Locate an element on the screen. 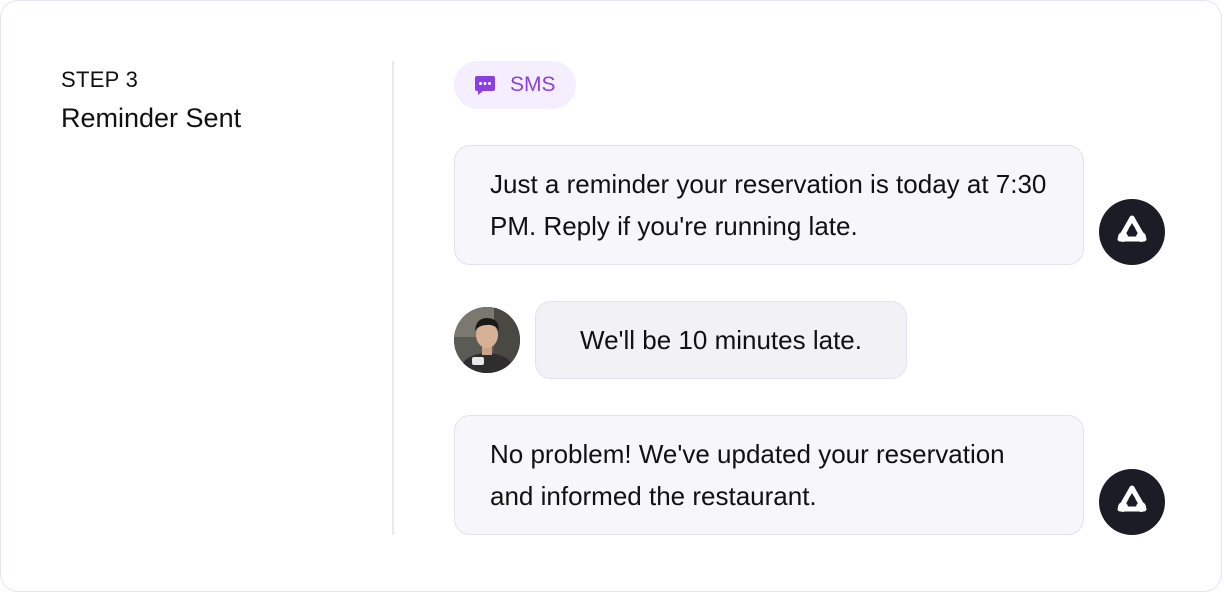  chat-bubble-icon is located at coordinates (485, 85).